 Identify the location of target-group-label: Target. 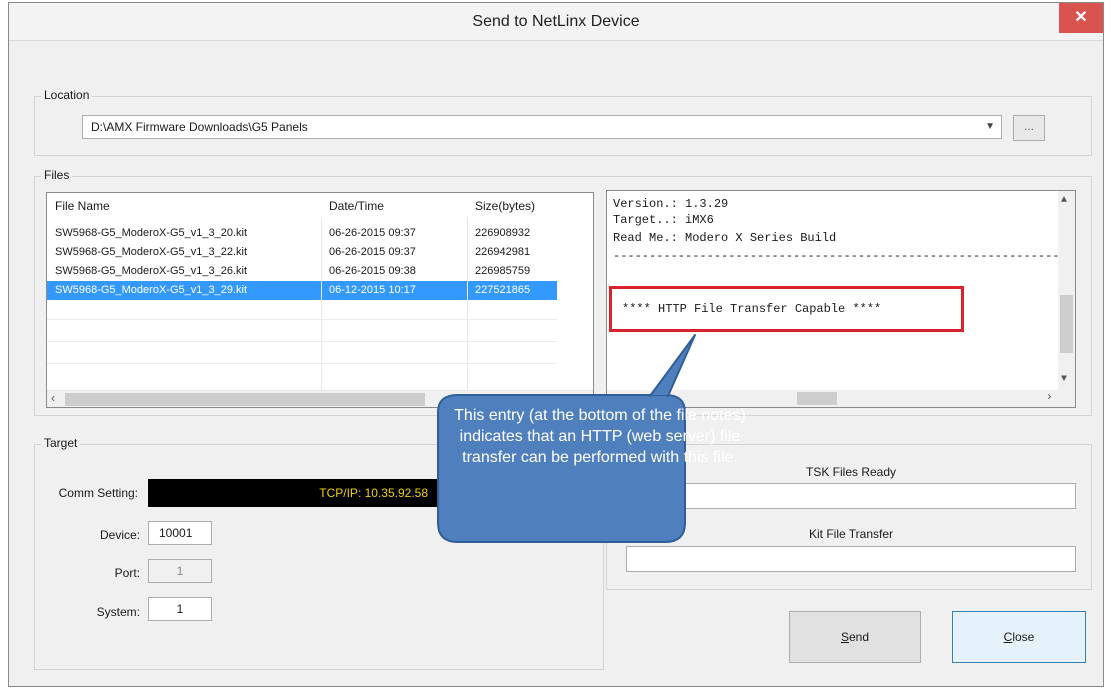
(61, 443).